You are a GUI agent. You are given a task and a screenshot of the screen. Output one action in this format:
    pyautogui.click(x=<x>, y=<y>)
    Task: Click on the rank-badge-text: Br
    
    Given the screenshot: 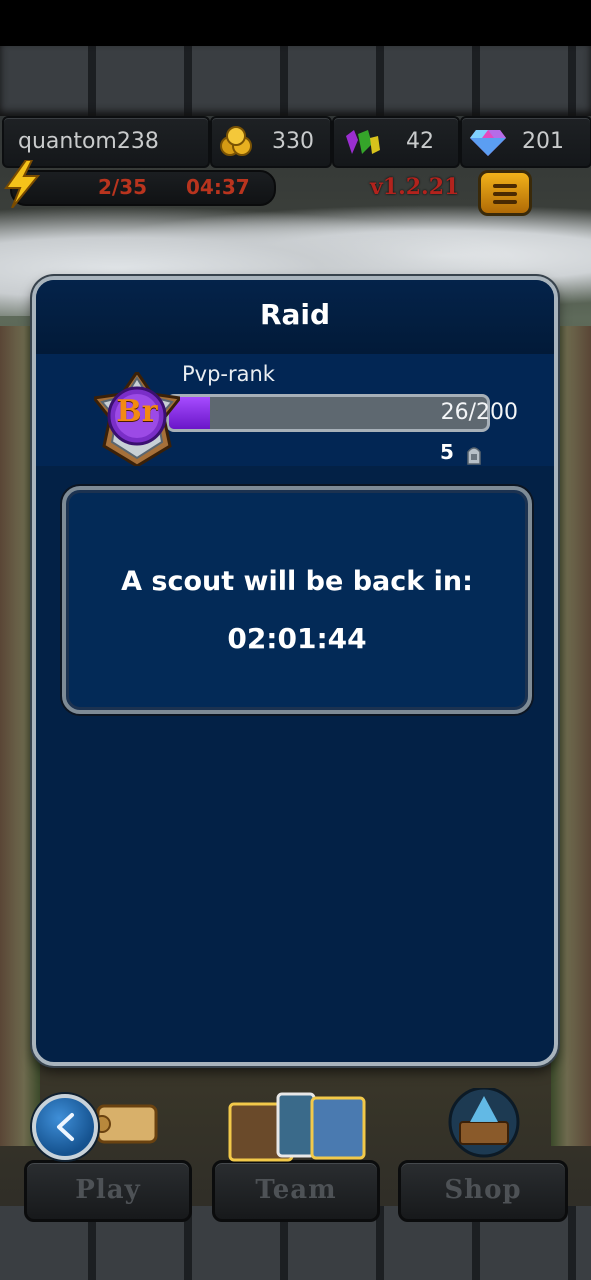 What is the action you would take?
    pyautogui.click(x=137, y=411)
    